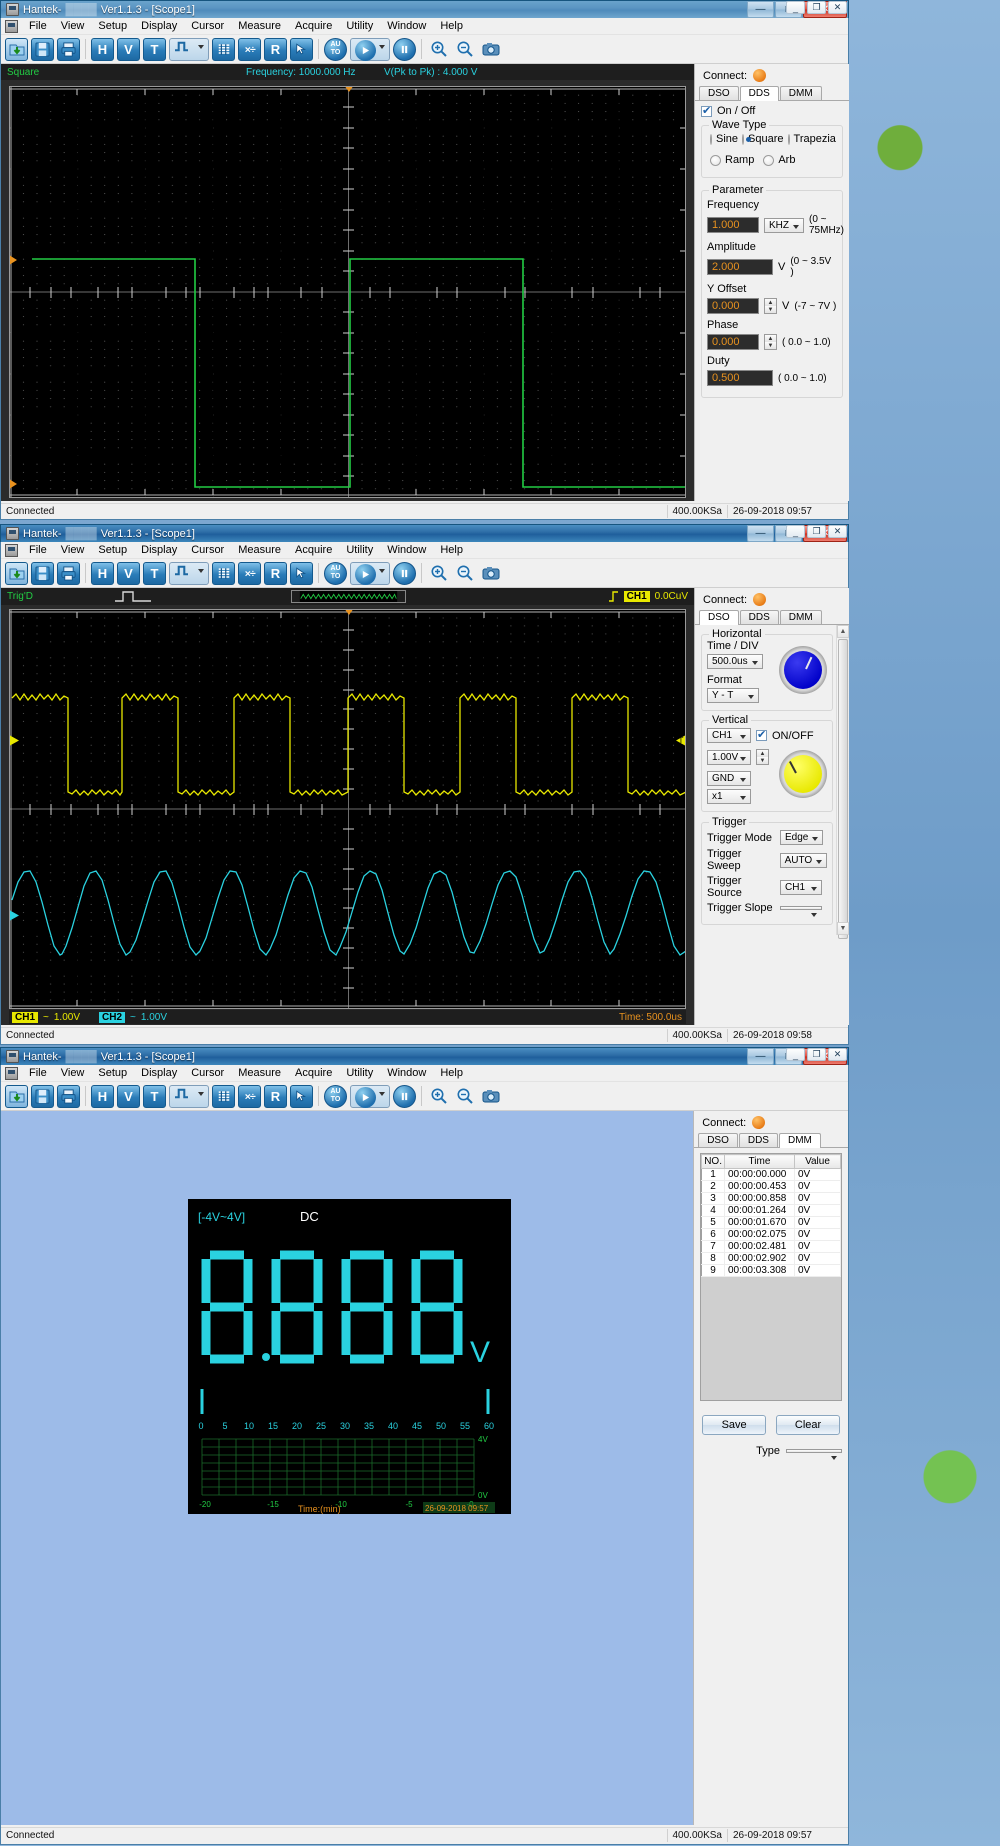 This screenshot has width=1000, height=1846. I want to click on menu-view-2: View, so click(73, 550).